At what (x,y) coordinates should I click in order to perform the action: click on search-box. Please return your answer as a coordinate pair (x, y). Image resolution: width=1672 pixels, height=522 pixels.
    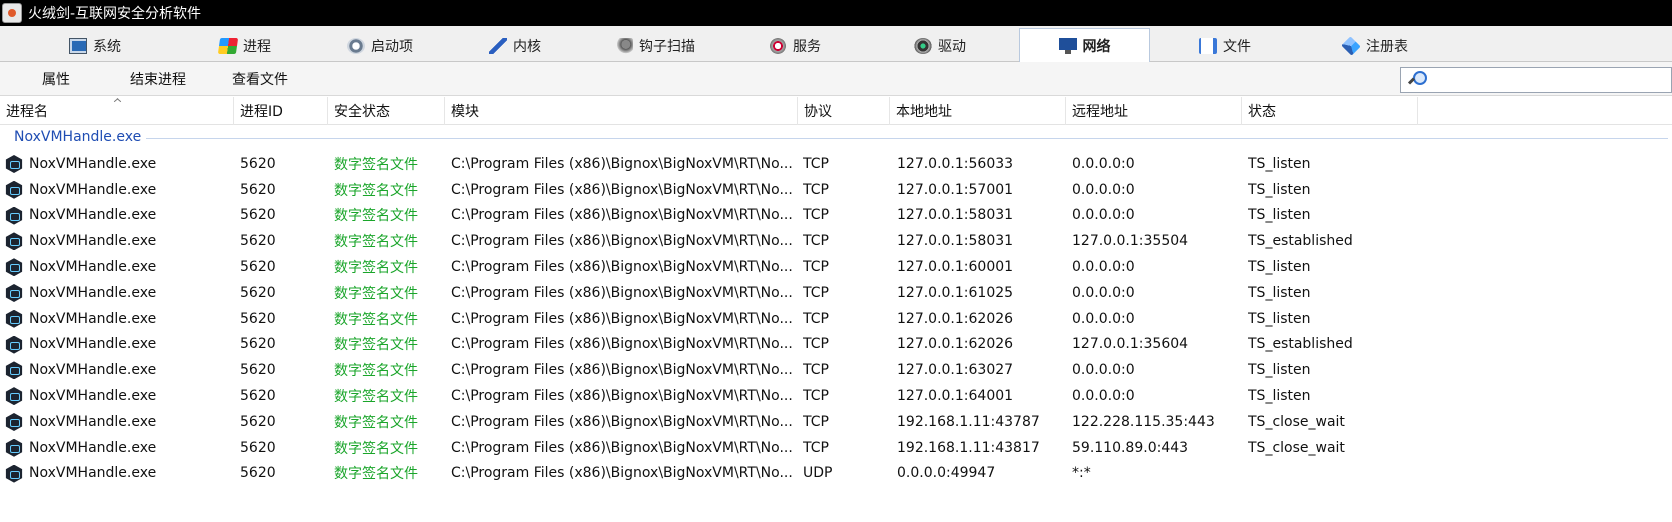
    Looking at the image, I should click on (1536, 80).